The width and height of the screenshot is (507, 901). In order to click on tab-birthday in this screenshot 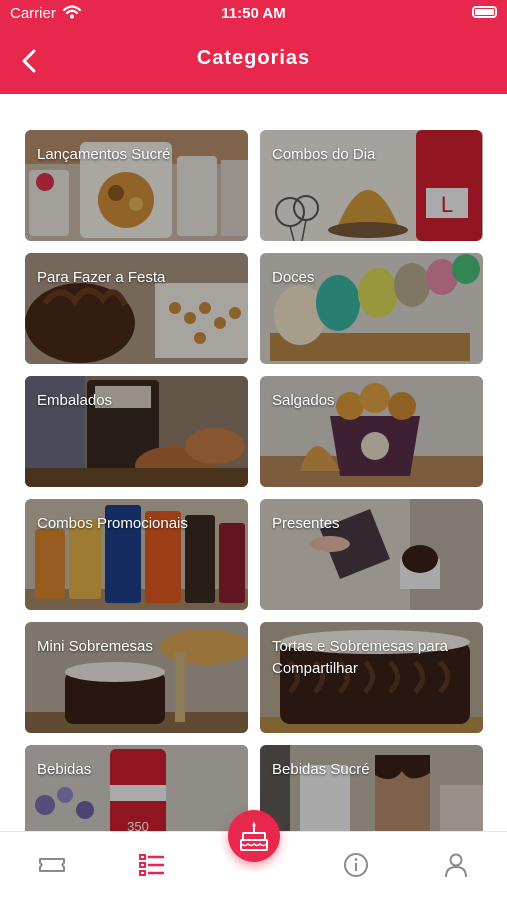, I will do `click(254, 836)`.